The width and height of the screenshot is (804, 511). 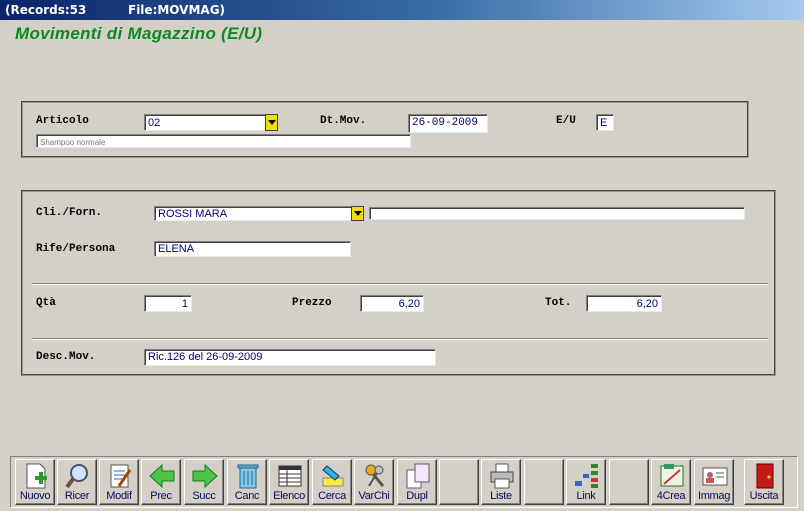 I want to click on arrow-left-icon, so click(x=162, y=476).